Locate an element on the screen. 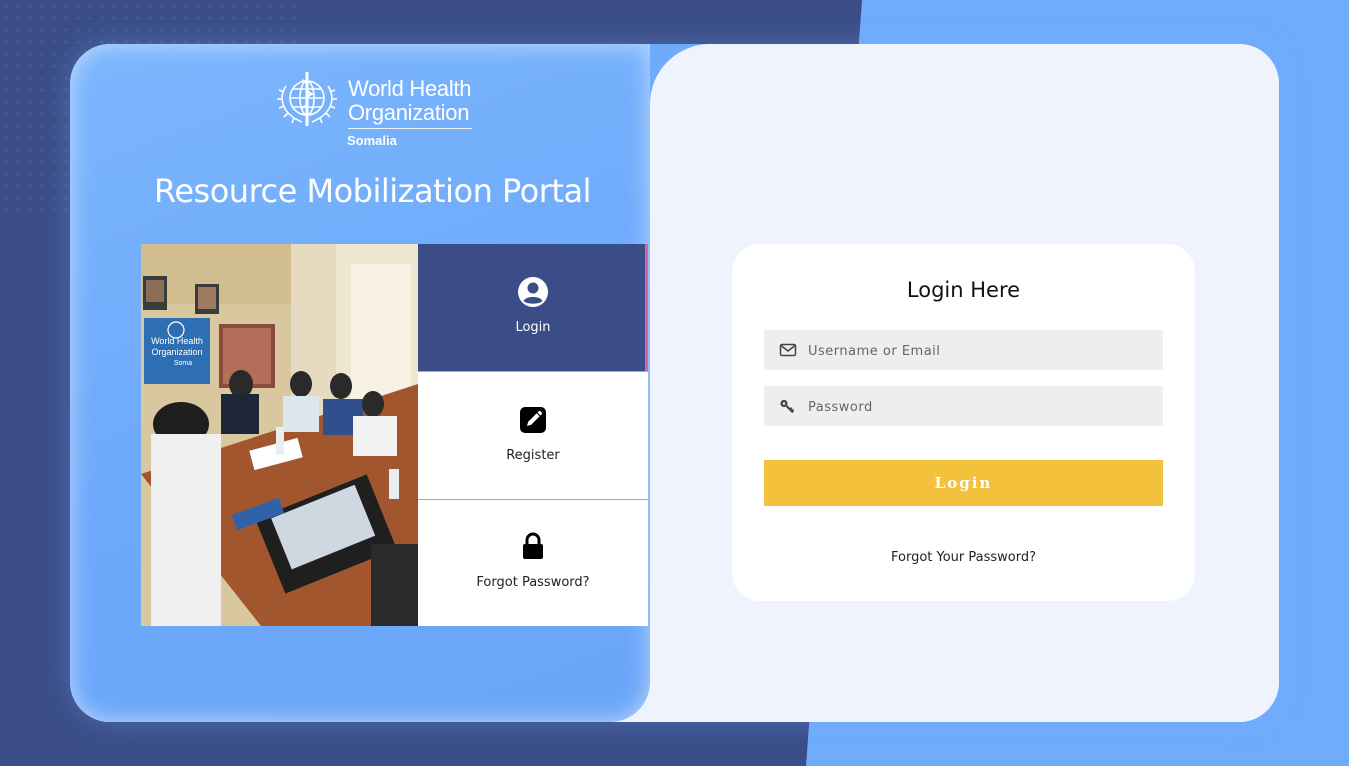 The image size is (1349, 766). pencil-square-icon is located at coordinates (533, 420).